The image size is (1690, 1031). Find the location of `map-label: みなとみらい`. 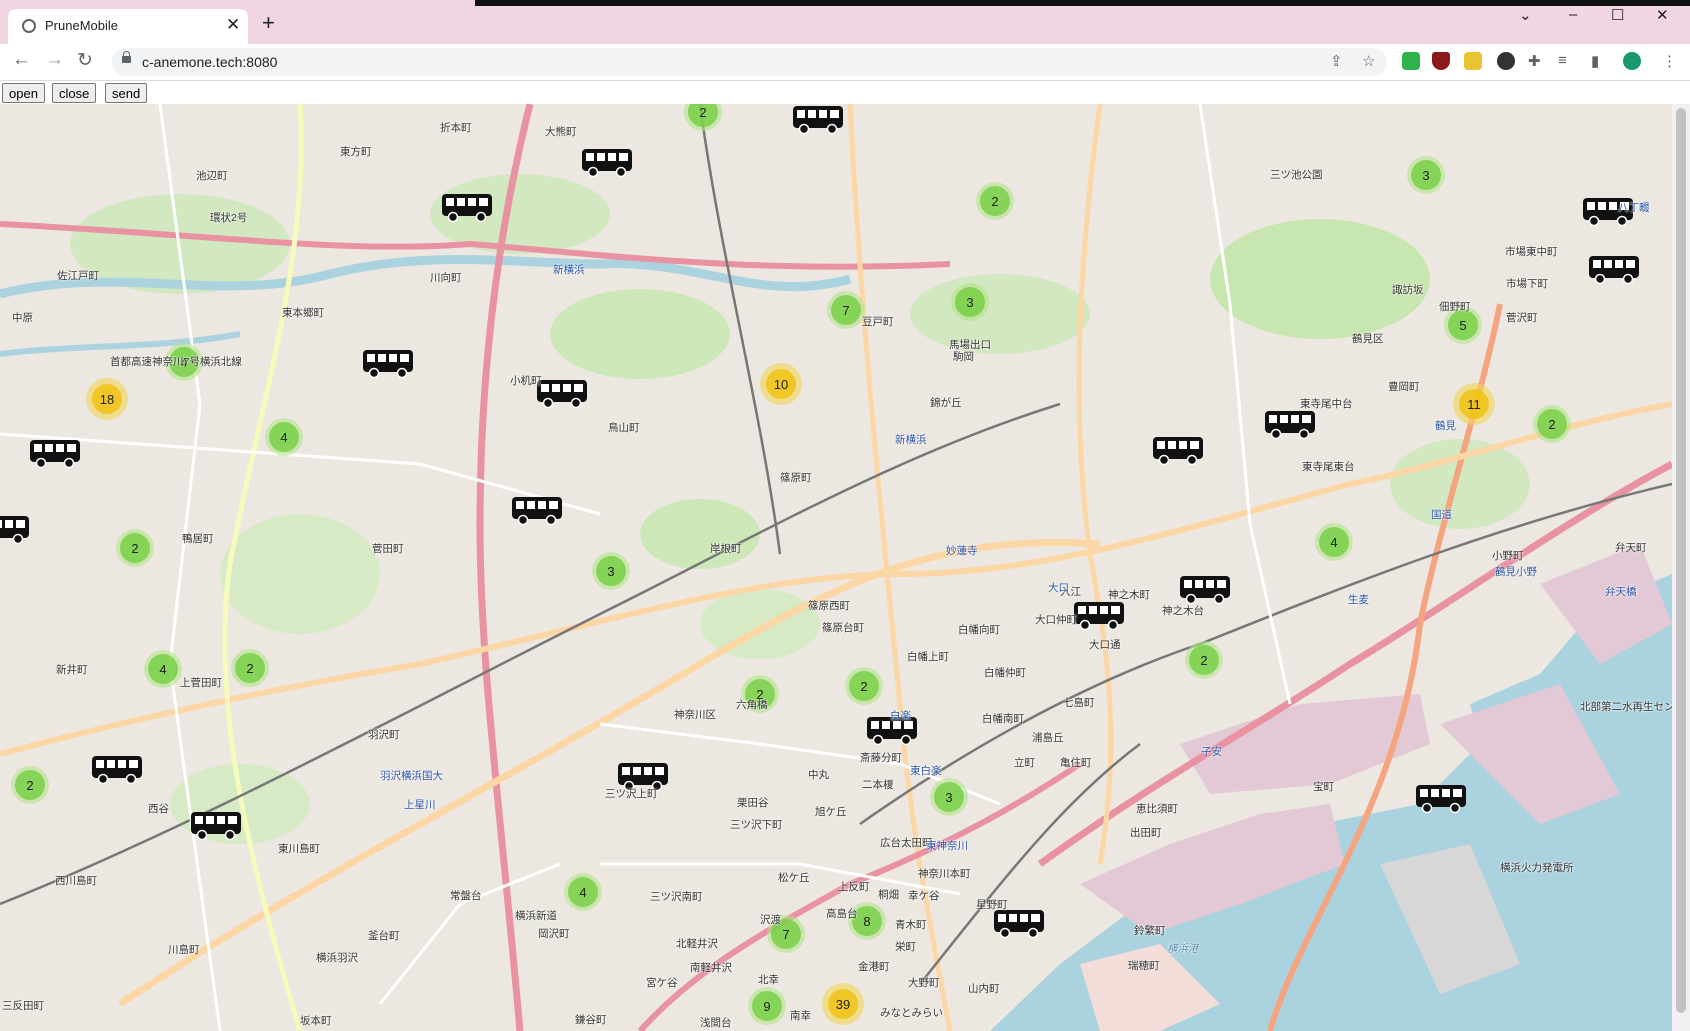

map-label: みなとみらい is located at coordinates (911, 1013).